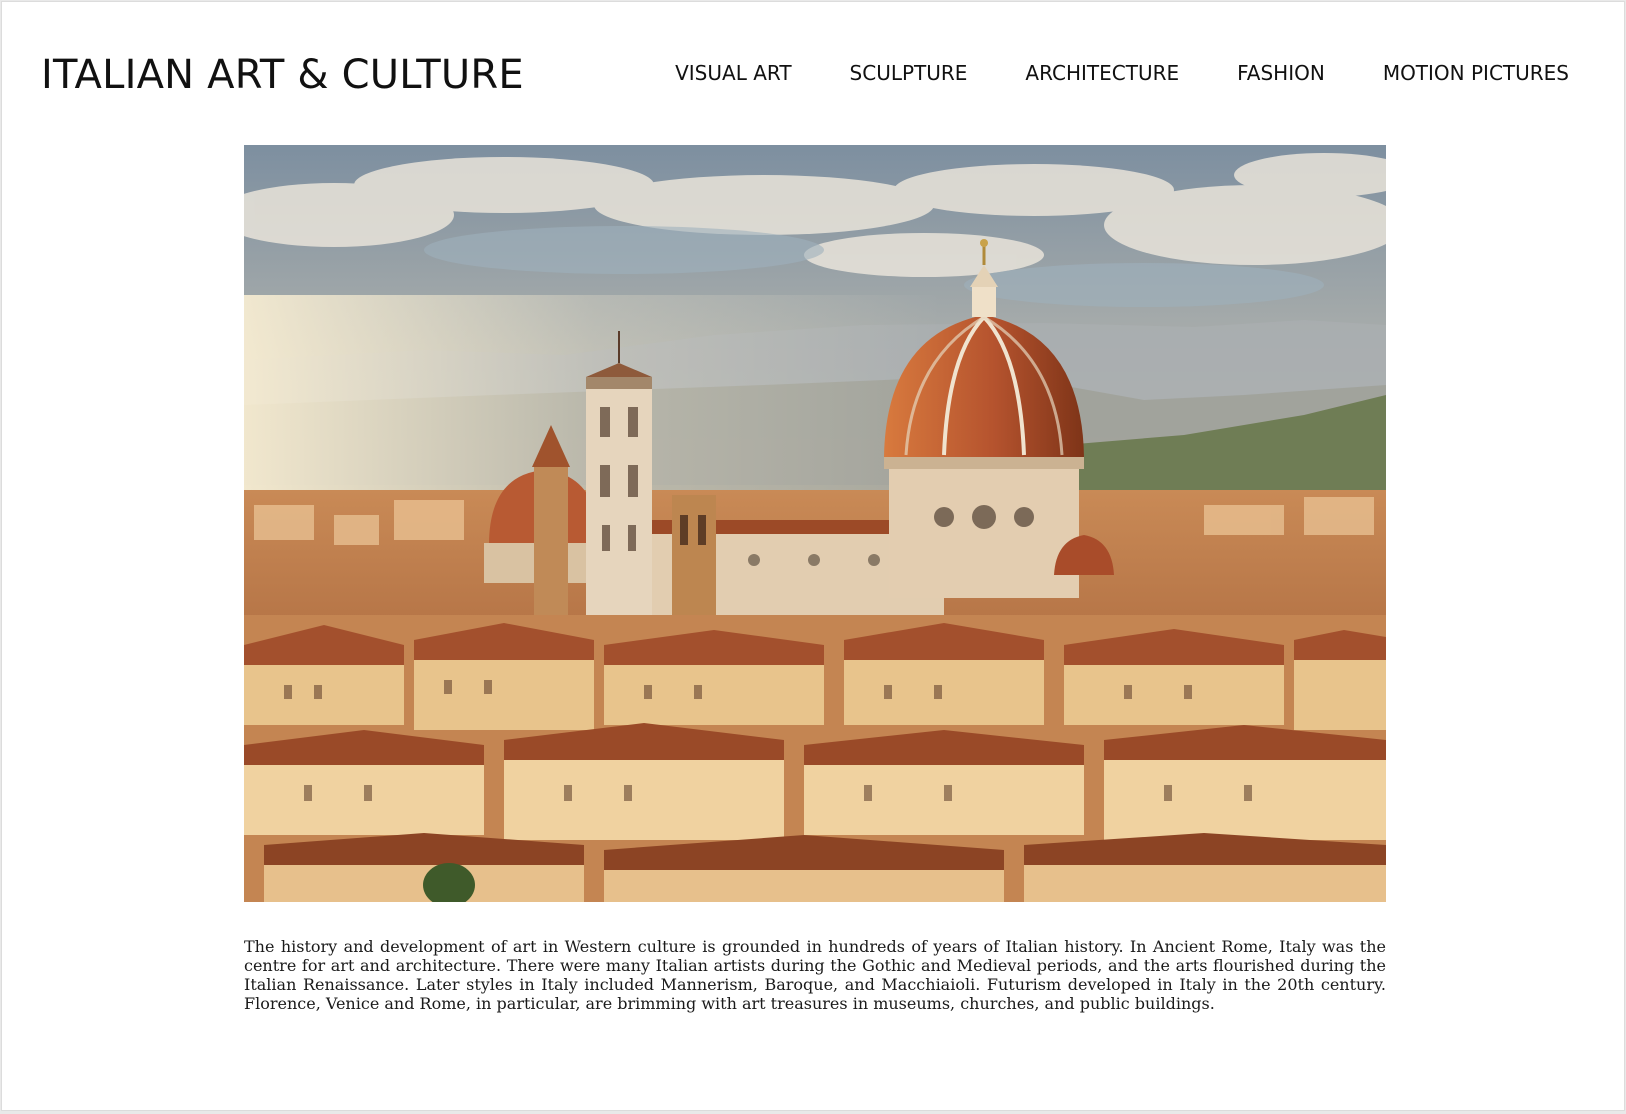  What do you see at coordinates (619, 474) in the screenshot?
I see `bell-tower` at bounding box center [619, 474].